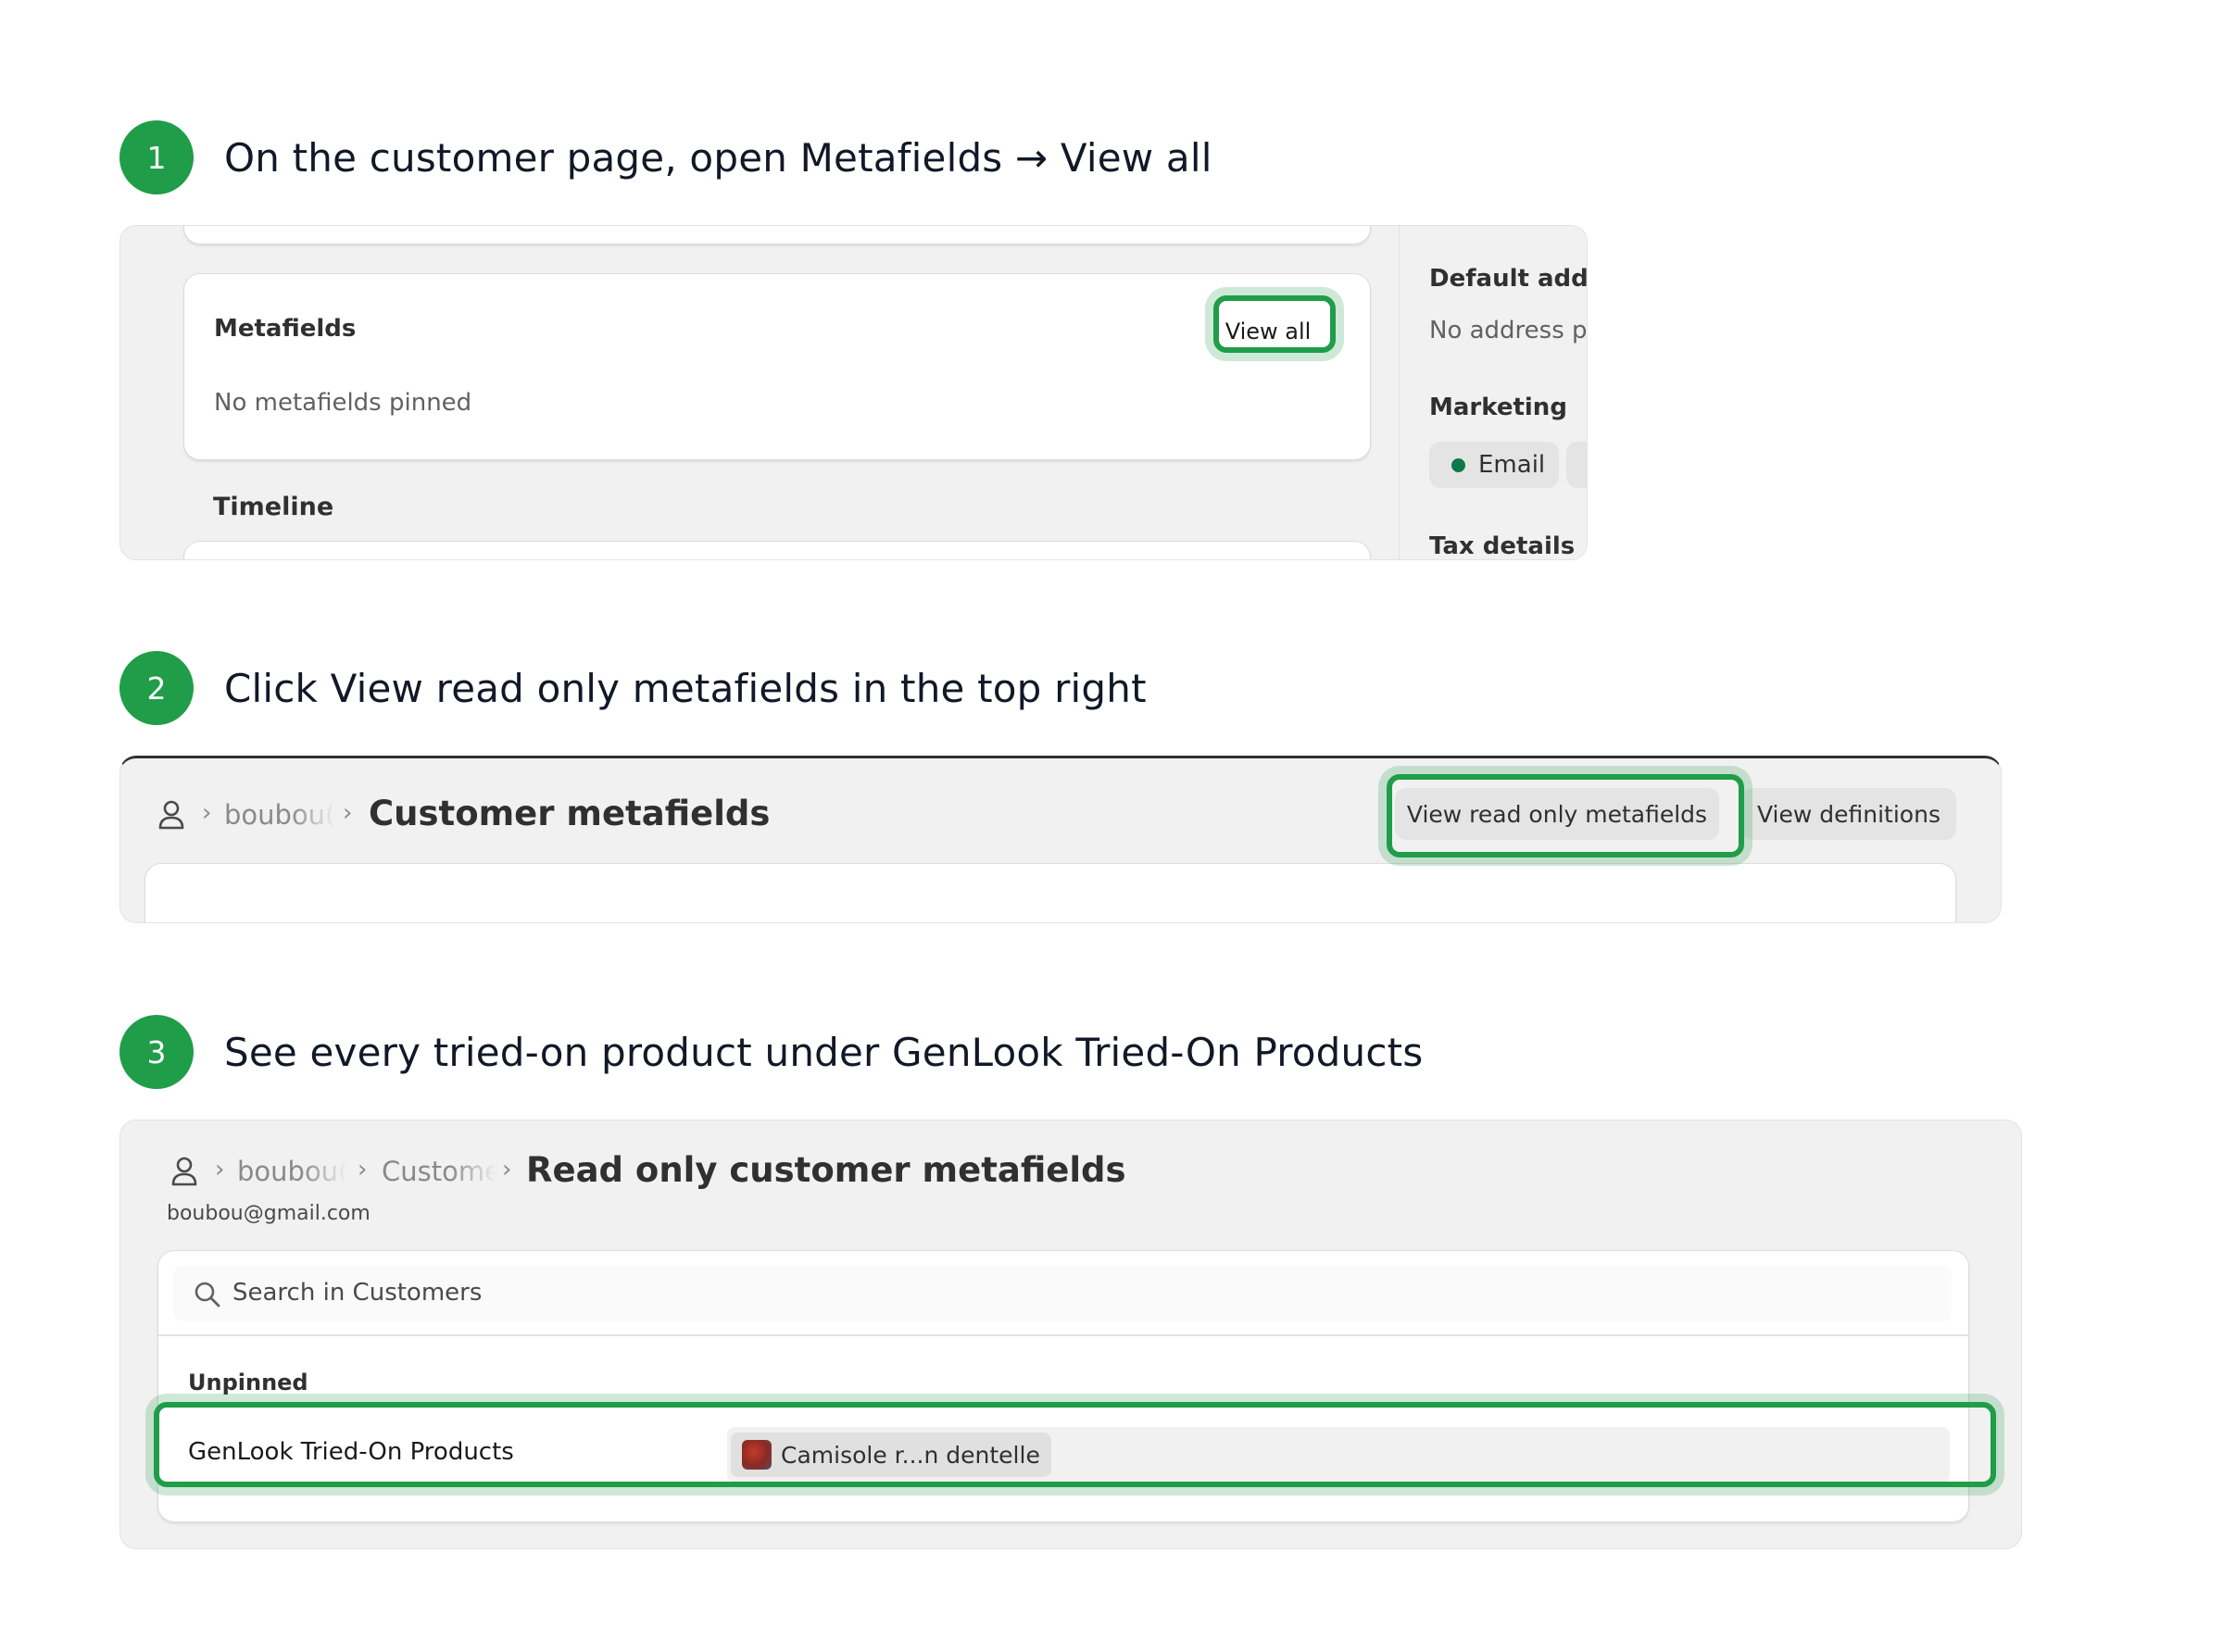 Image resolution: width=2223 pixels, height=1652 pixels. Describe the element at coordinates (1498, 407) in the screenshot. I see `marketing-heading: Marketing` at that location.